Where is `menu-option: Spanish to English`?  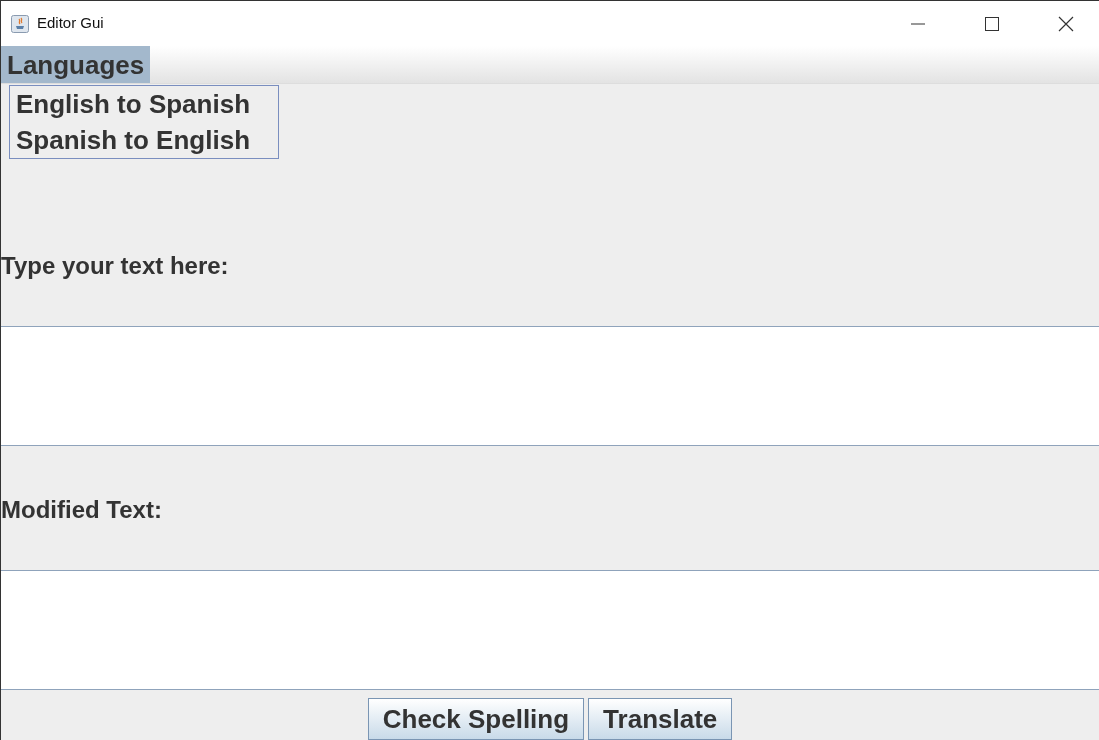 menu-option: Spanish to English is located at coordinates (133, 140).